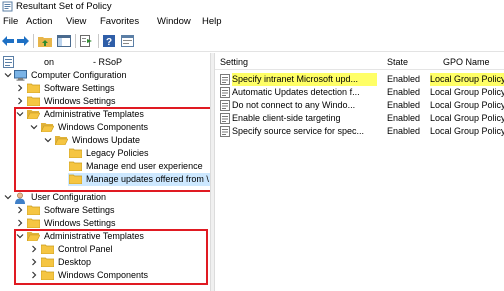  I want to click on help-icon: ?, so click(109, 41).